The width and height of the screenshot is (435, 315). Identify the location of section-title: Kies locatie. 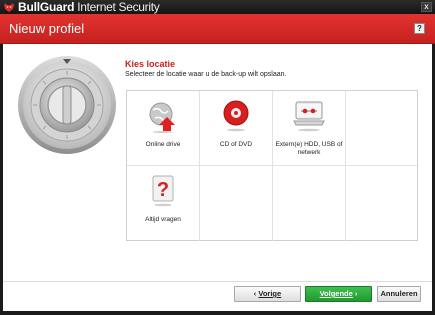
(150, 64).